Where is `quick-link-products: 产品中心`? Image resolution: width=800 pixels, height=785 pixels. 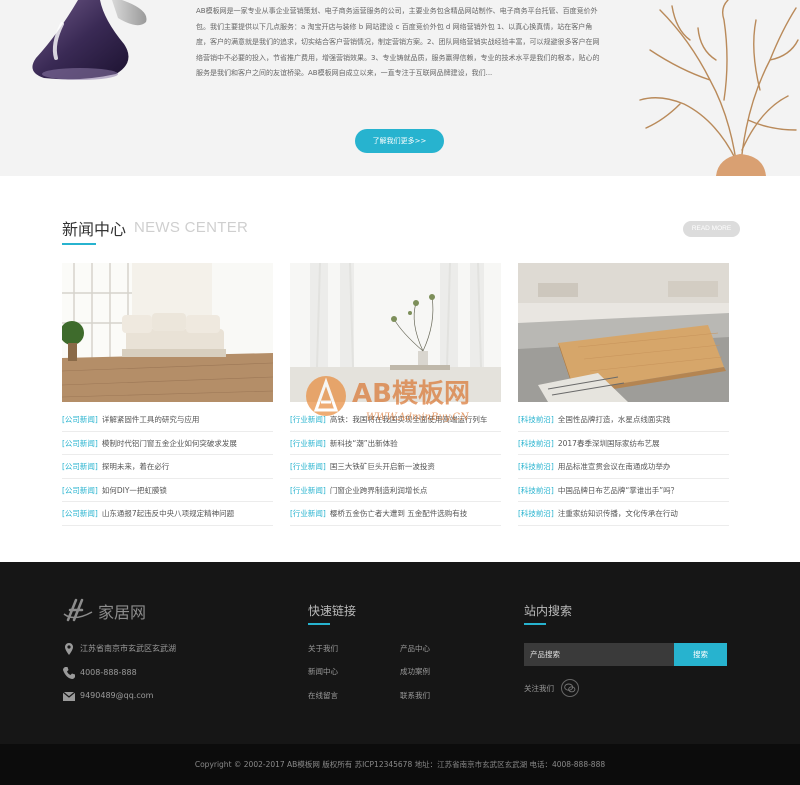 quick-link-products: 产品中心 is located at coordinates (415, 648).